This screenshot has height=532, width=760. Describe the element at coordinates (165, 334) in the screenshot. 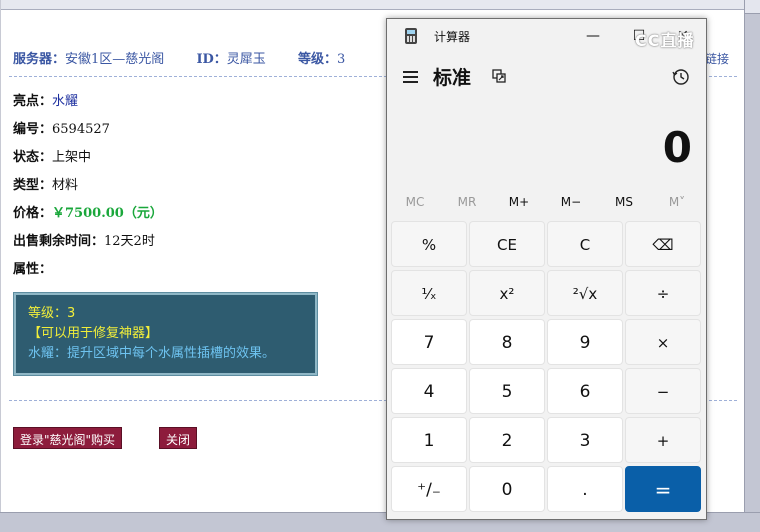

I see `attribute-tooltip-box: 等级：3 【可以用于修复神器】 水耀：提升区域中每个水属性插槽的效果。` at that location.